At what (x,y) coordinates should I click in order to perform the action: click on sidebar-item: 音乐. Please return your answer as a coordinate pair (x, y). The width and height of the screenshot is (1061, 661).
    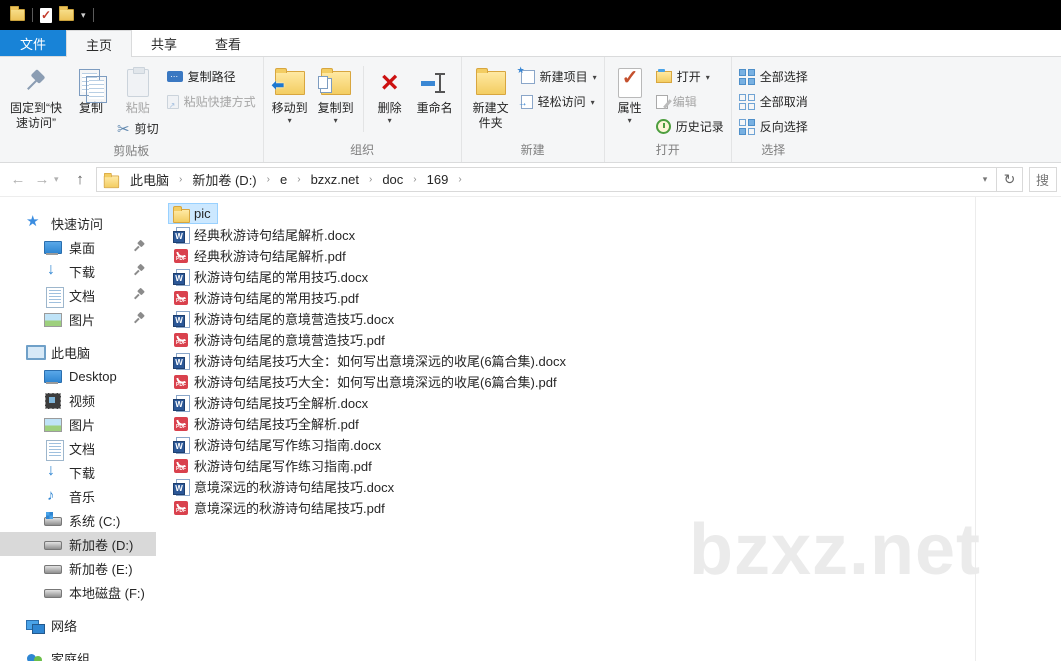
    Looking at the image, I should click on (78, 496).